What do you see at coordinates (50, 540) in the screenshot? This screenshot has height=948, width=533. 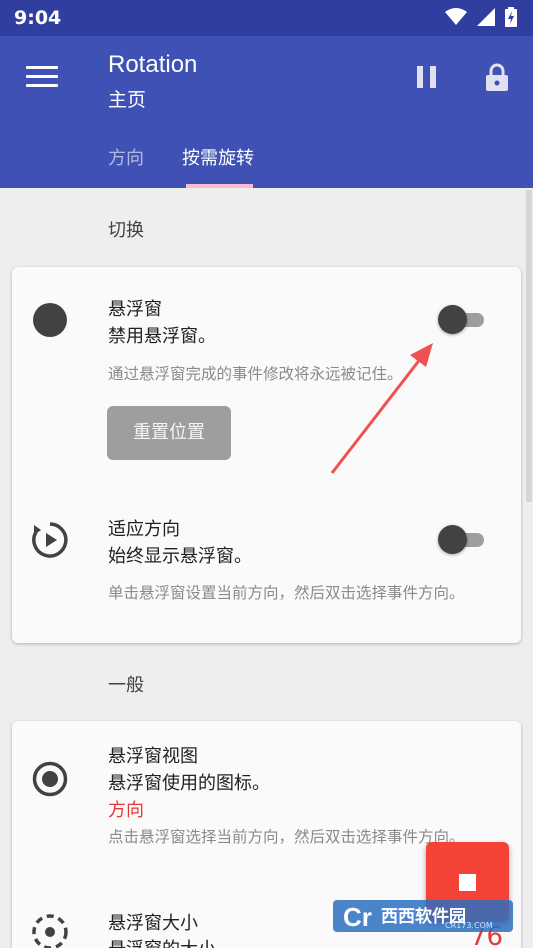 I see `rotate-play-icon` at bounding box center [50, 540].